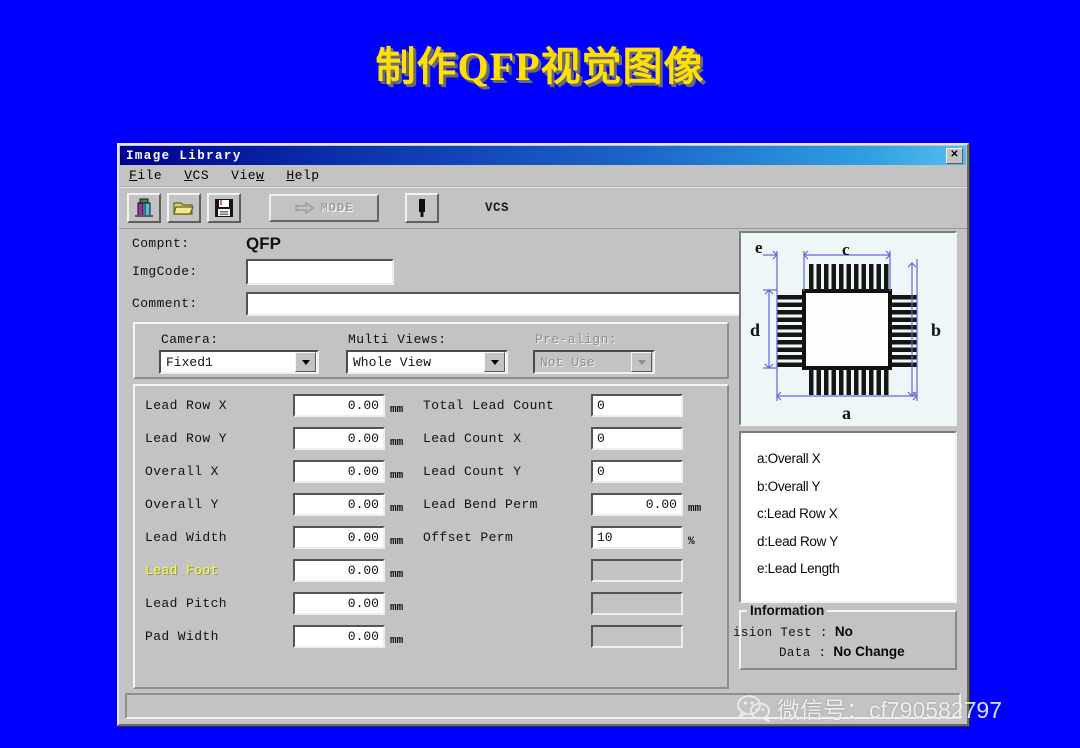  What do you see at coordinates (555, 405) in the screenshot?
I see `param-row: Total Lead Count 0` at bounding box center [555, 405].